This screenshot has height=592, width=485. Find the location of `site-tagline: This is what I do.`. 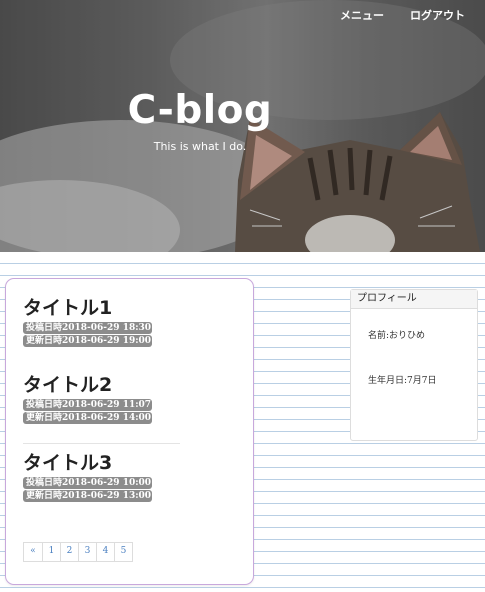

site-tagline: This is what I do. is located at coordinates (200, 146).